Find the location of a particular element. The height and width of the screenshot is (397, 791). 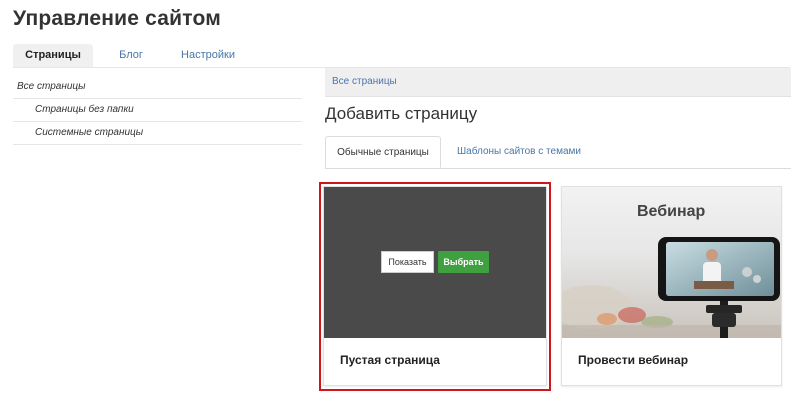

sidebar-item-all-pages: Все страницы is located at coordinates (157, 87).